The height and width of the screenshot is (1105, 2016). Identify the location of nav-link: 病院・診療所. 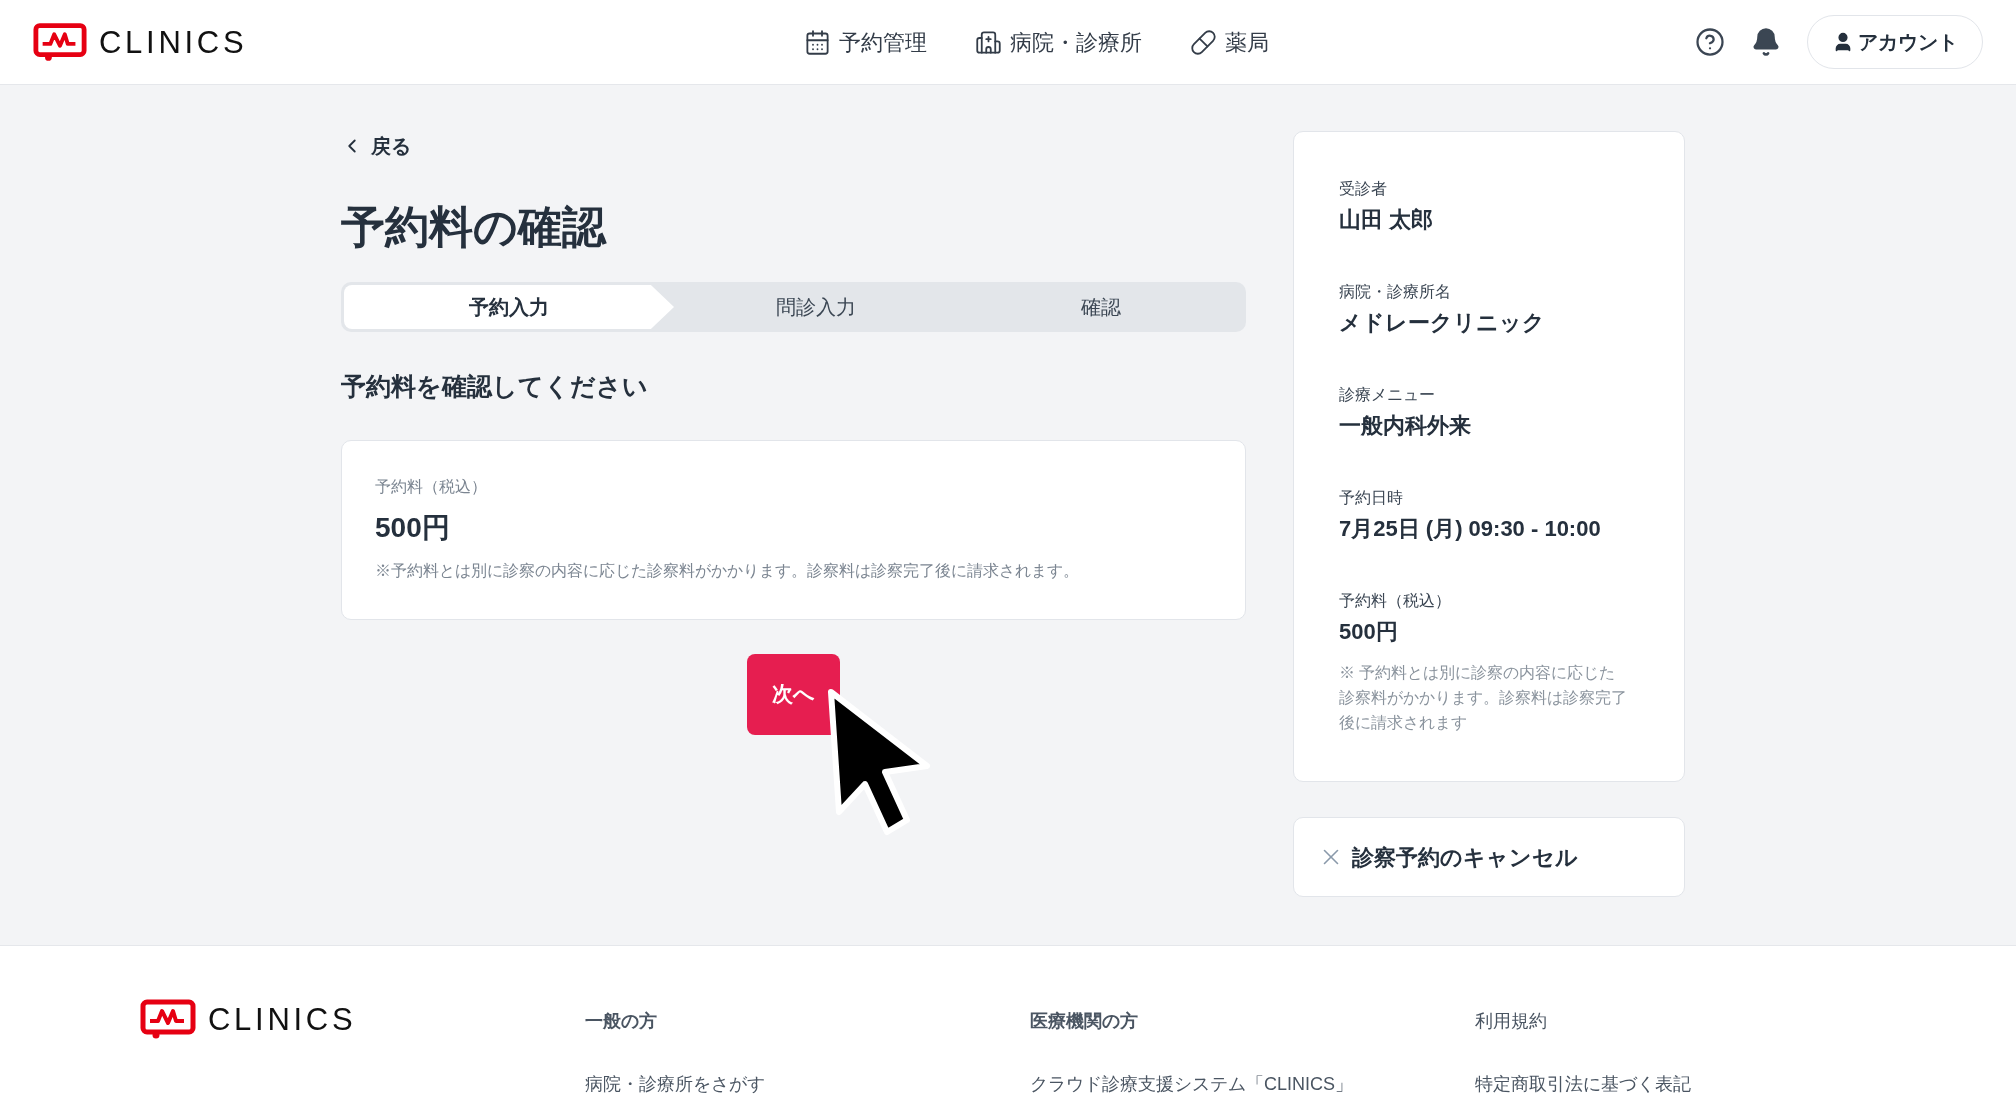
(1058, 42).